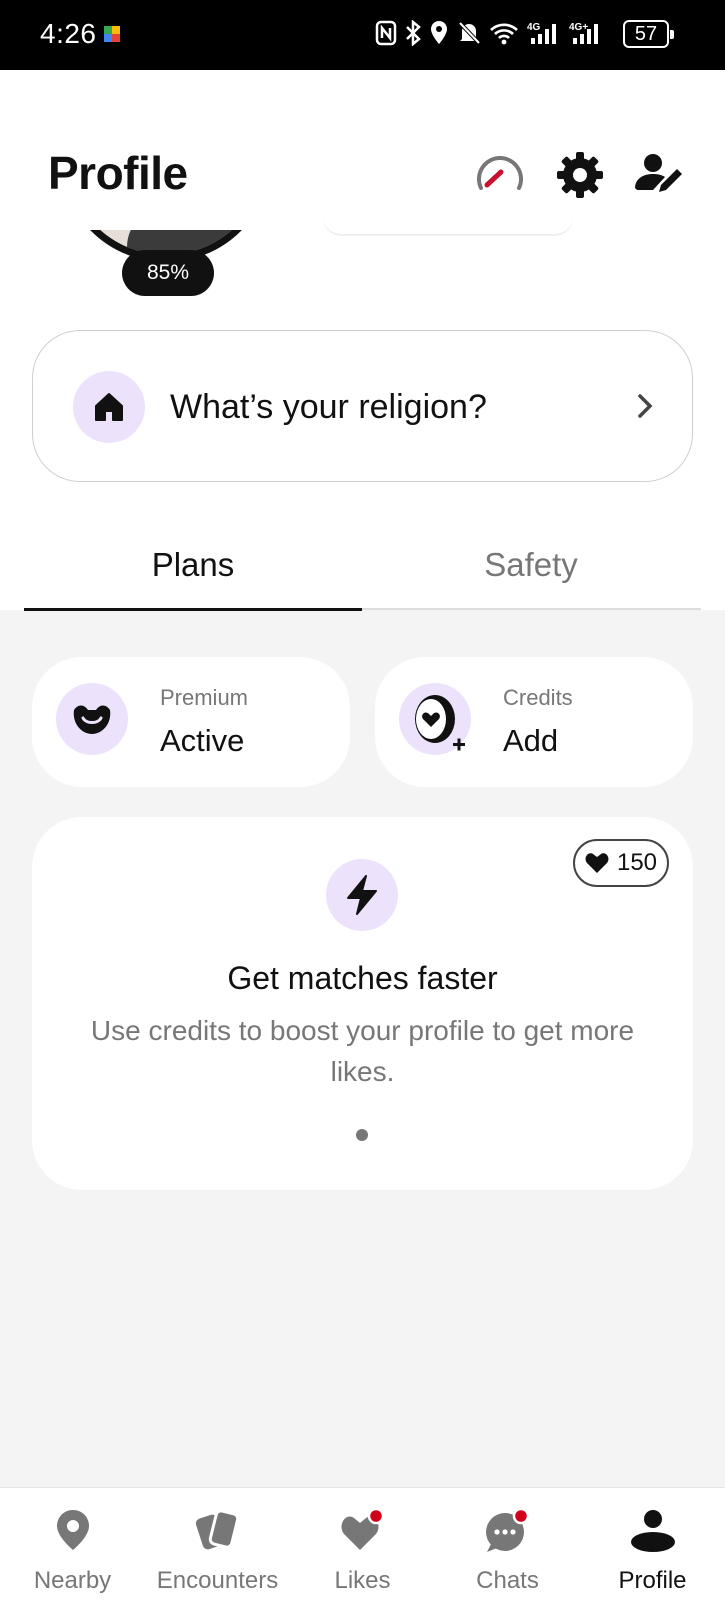  Describe the element at coordinates (217, 1580) in the screenshot. I see `nav-label-encounters: Encounters` at that location.